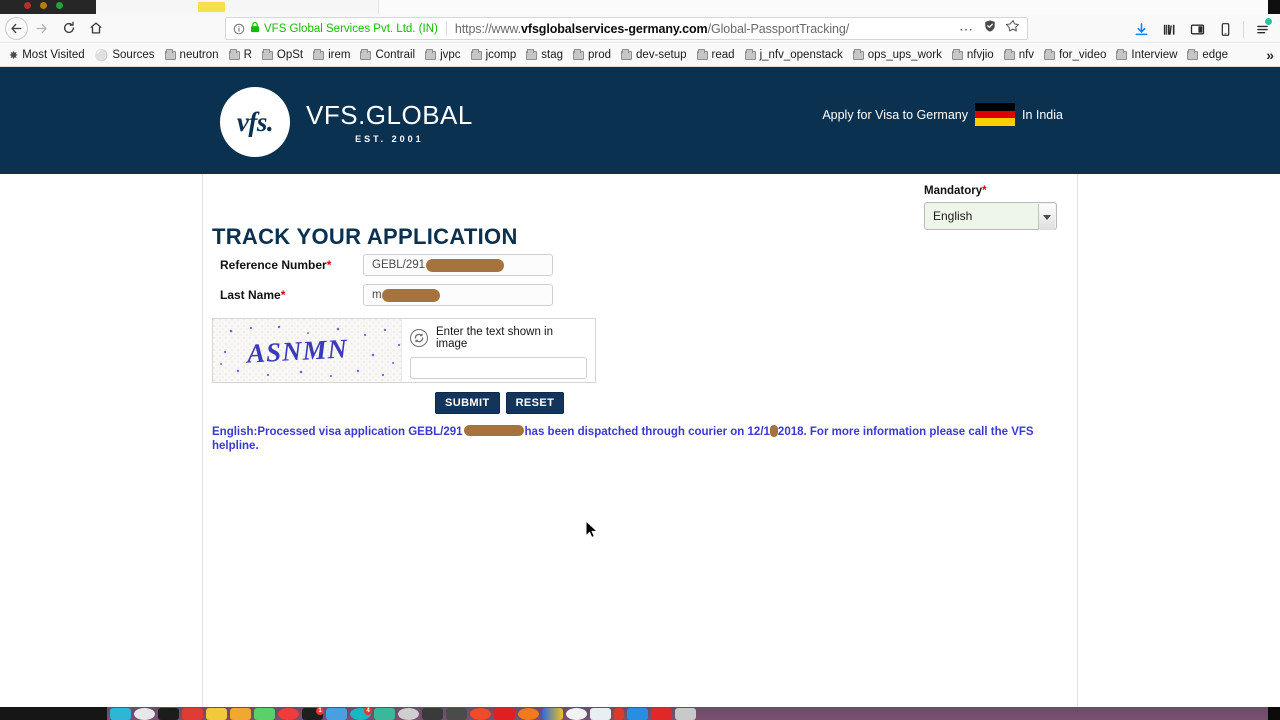  Describe the element at coordinates (443, 54) in the screenshot. I see `bookmark-jvpc: jvpc` at that location.